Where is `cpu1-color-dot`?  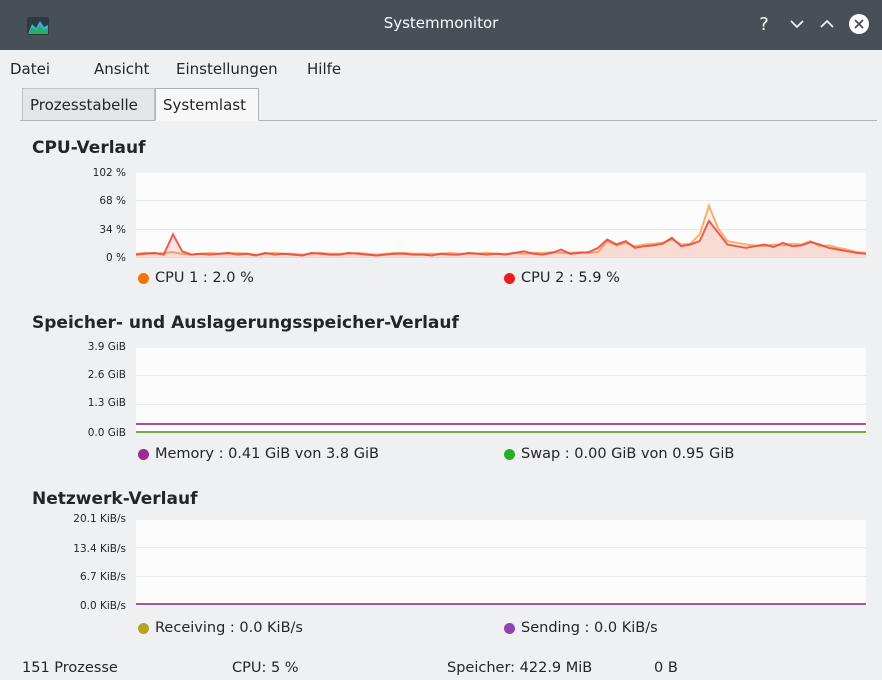 cpu1-color-dot is located at coordinates (143, 278).